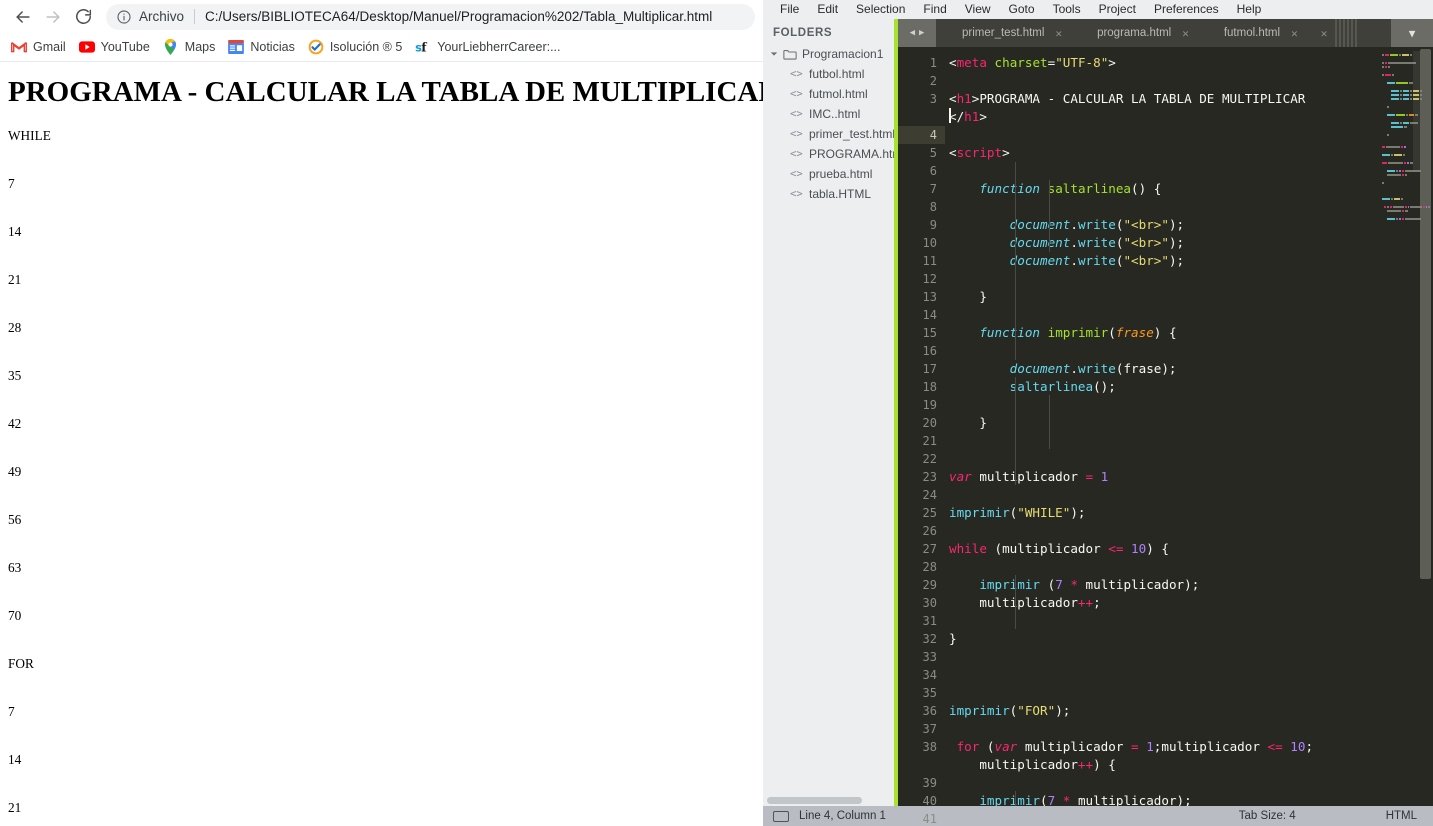 This screenshot has height=826, width=1433. Describe the element at coordinates (1164, 711) in the screenshot. I see `code-line: imprimir("FOR");` at that location.